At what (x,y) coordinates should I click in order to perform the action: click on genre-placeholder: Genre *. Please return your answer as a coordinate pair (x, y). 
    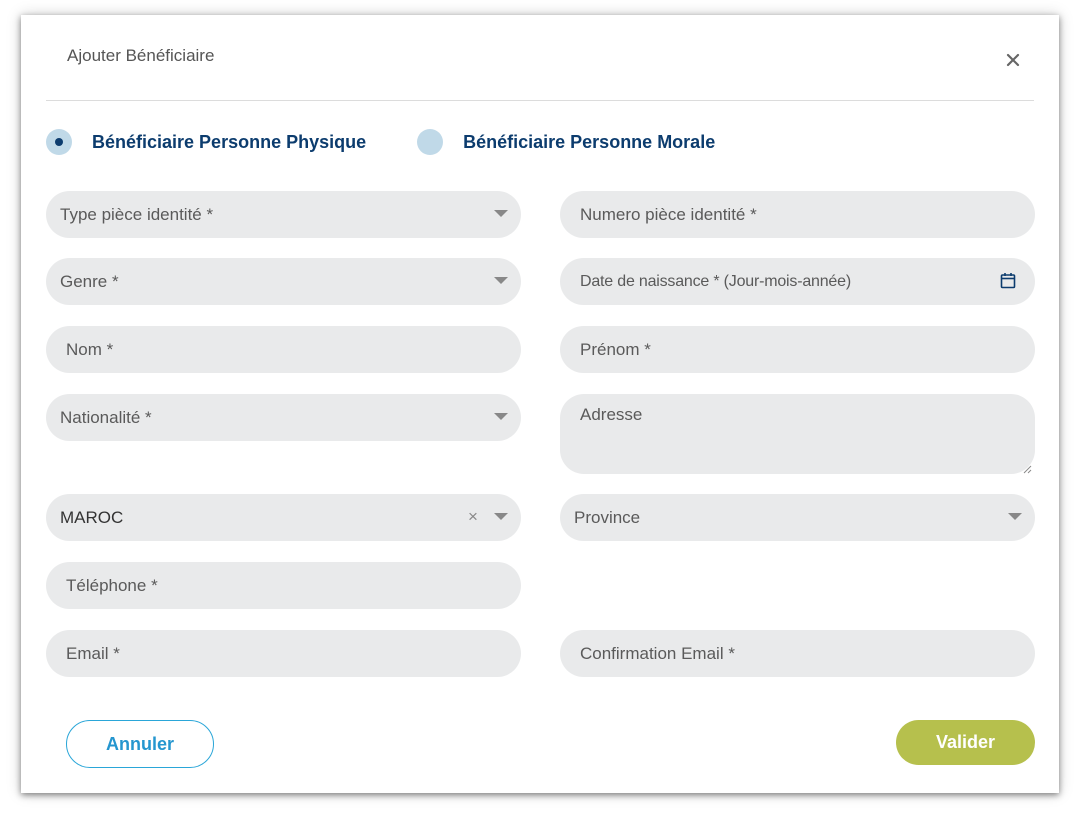
    Looking at the image, I should click on (89, 281).